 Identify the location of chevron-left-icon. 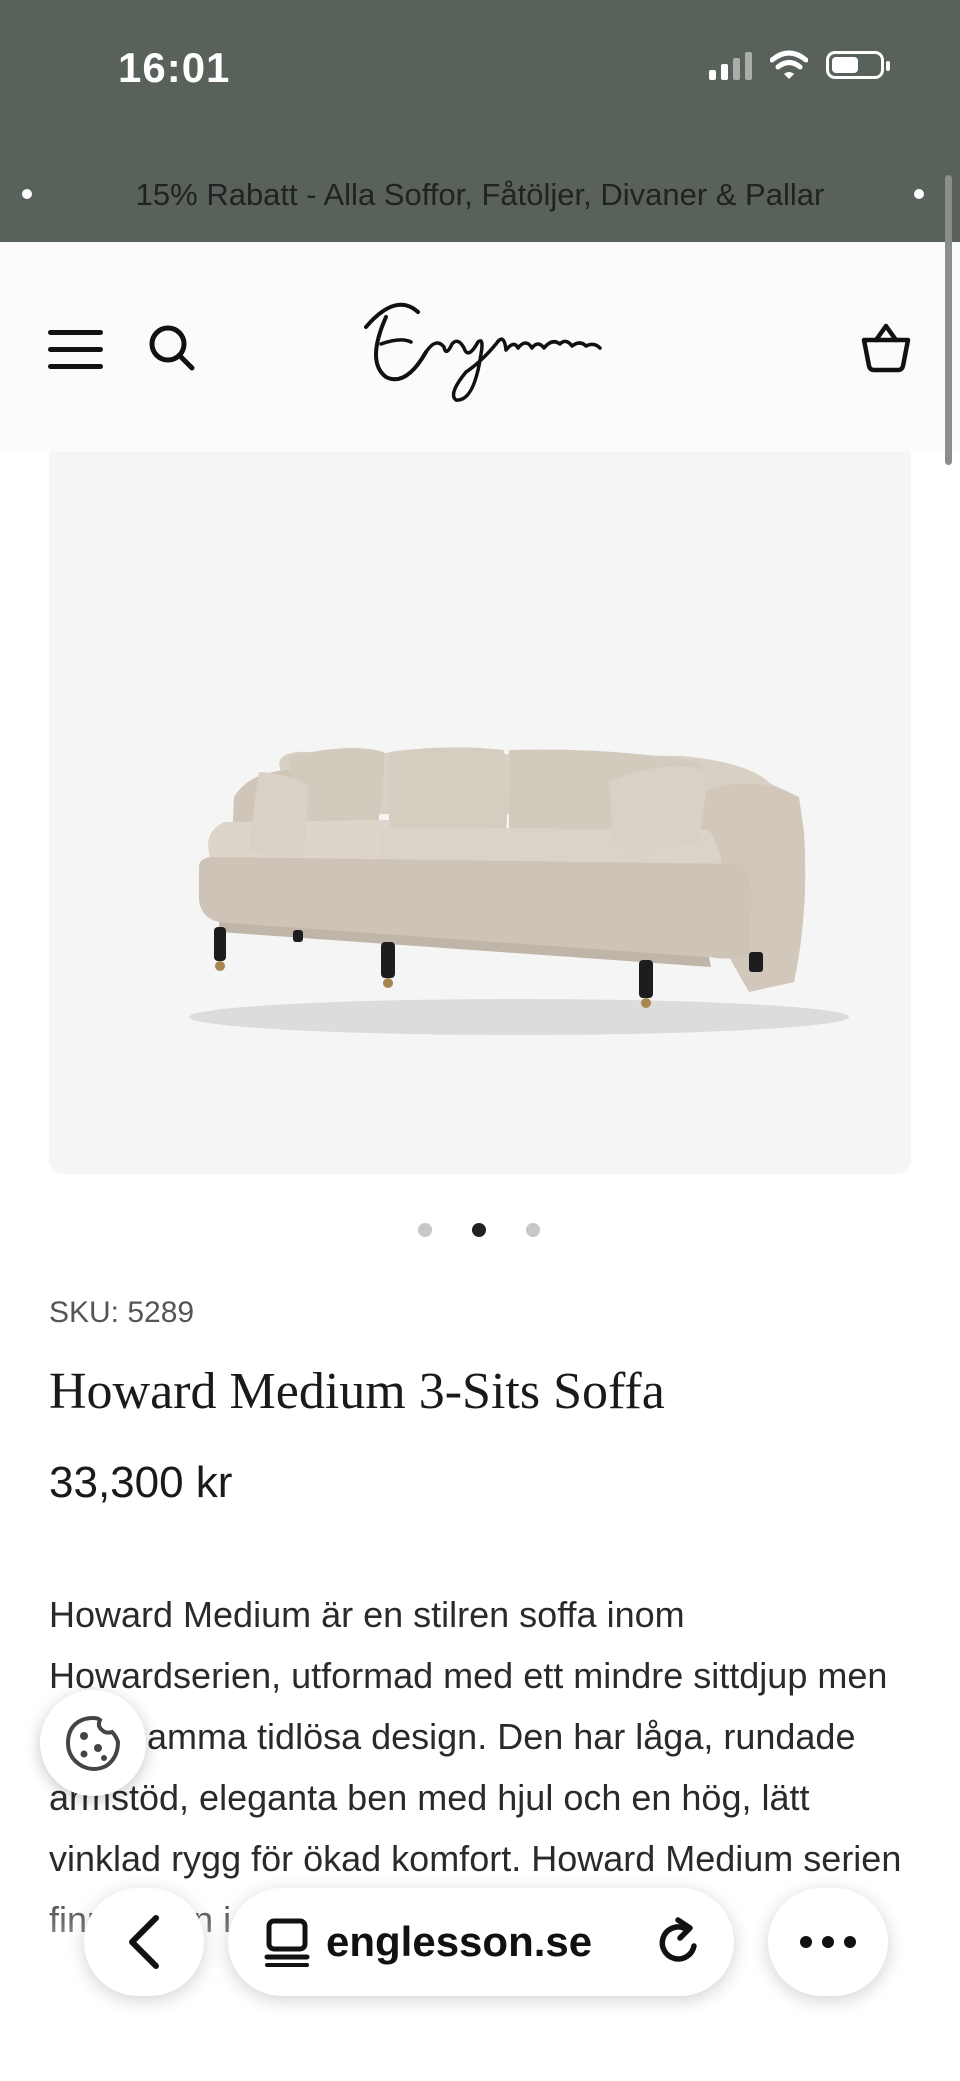
(144, 1942).